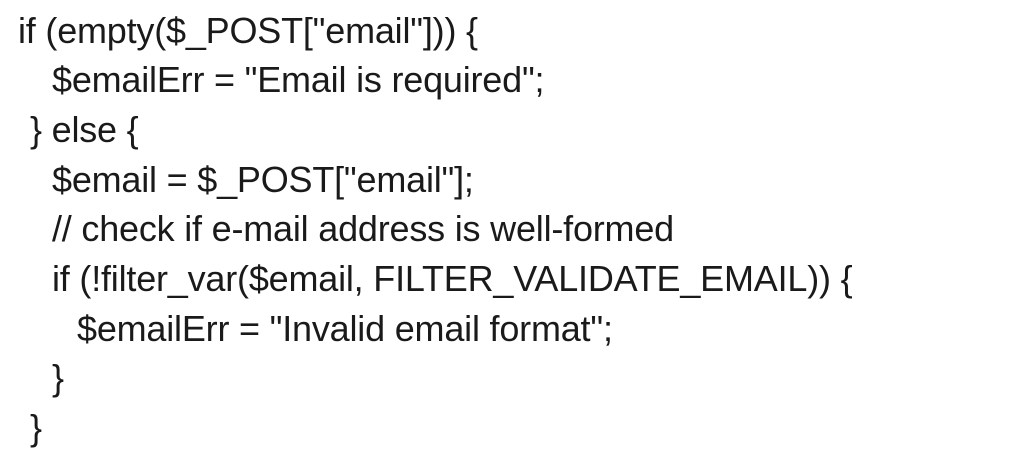  Describe the element at coordinates (263, 179) in the screenshot. I see `code-line-assign-email: $email = $_POST["email"];` at that location.